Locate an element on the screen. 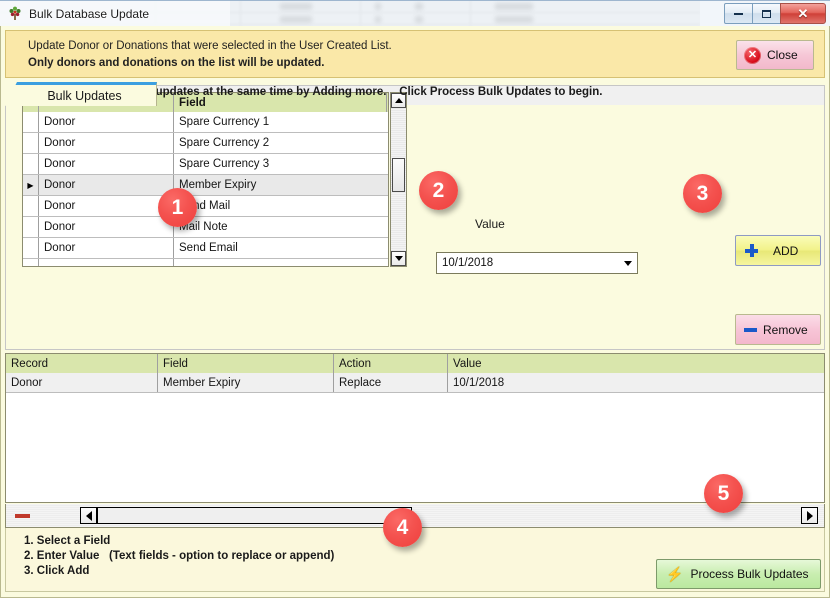  table-row is located at coordinates (205, 262).